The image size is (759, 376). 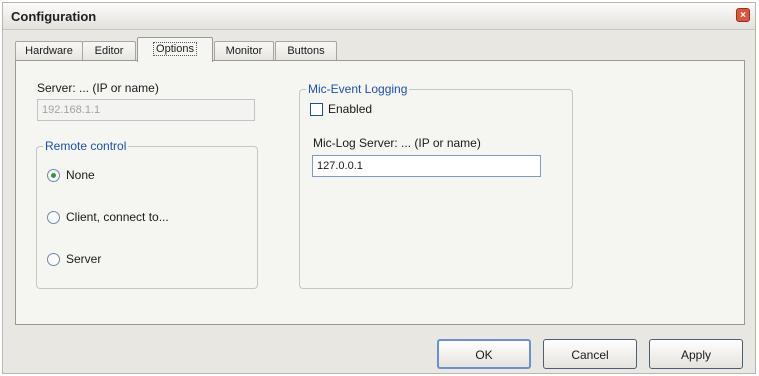 What do you see at coordinates (484, 354) in the screenshot?
I see `ok-button: OK` at bounding box center [484, 354].